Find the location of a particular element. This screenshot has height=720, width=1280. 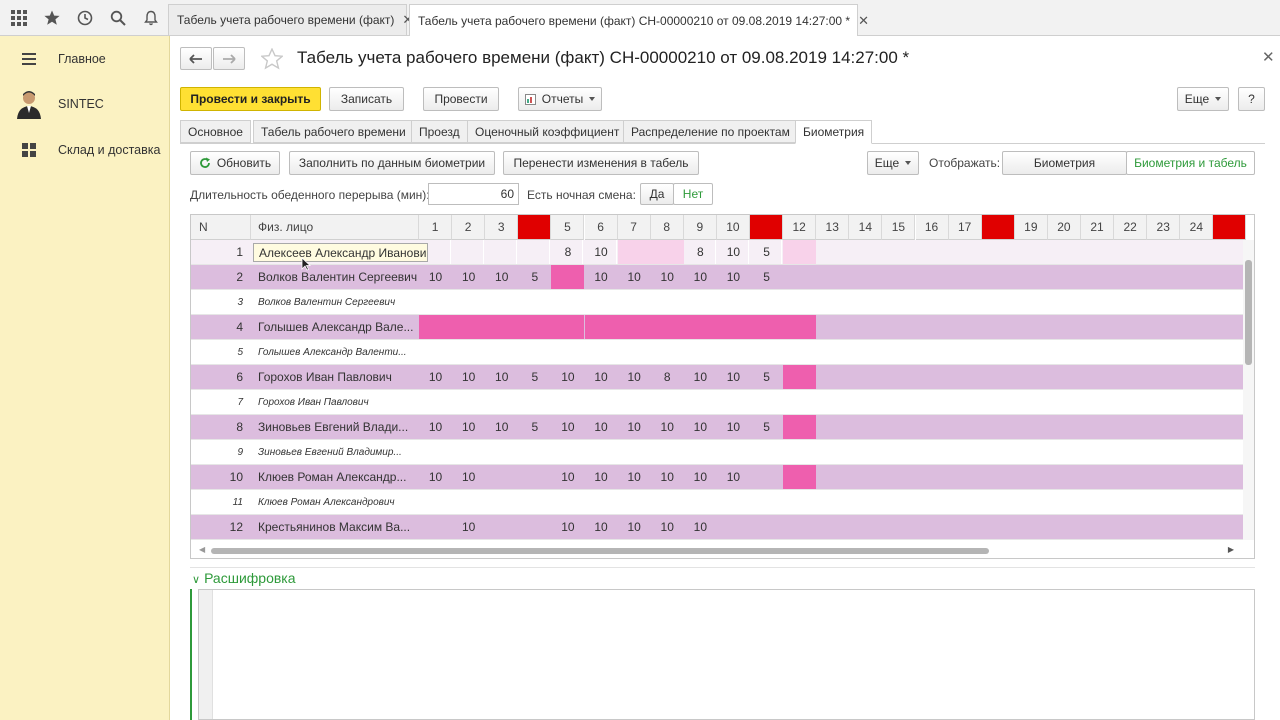

column-header-day: 16 is located at coordinates (932, 227).